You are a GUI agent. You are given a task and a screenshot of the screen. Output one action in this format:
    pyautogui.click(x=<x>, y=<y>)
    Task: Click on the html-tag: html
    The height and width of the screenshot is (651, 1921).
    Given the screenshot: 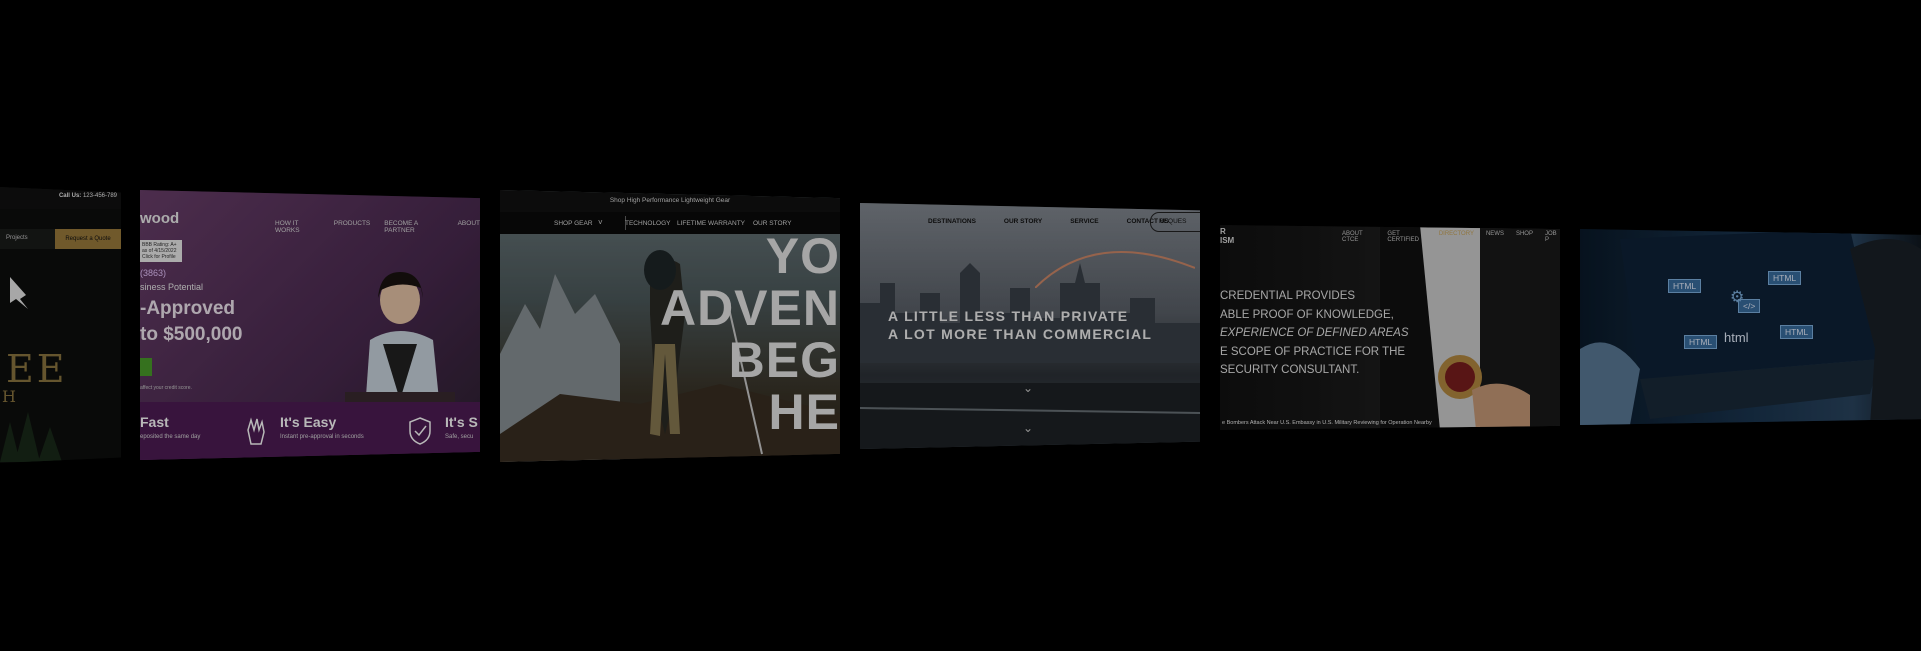 What is the action you would take?
    pyautogui.click(x=1736, y=337)
    